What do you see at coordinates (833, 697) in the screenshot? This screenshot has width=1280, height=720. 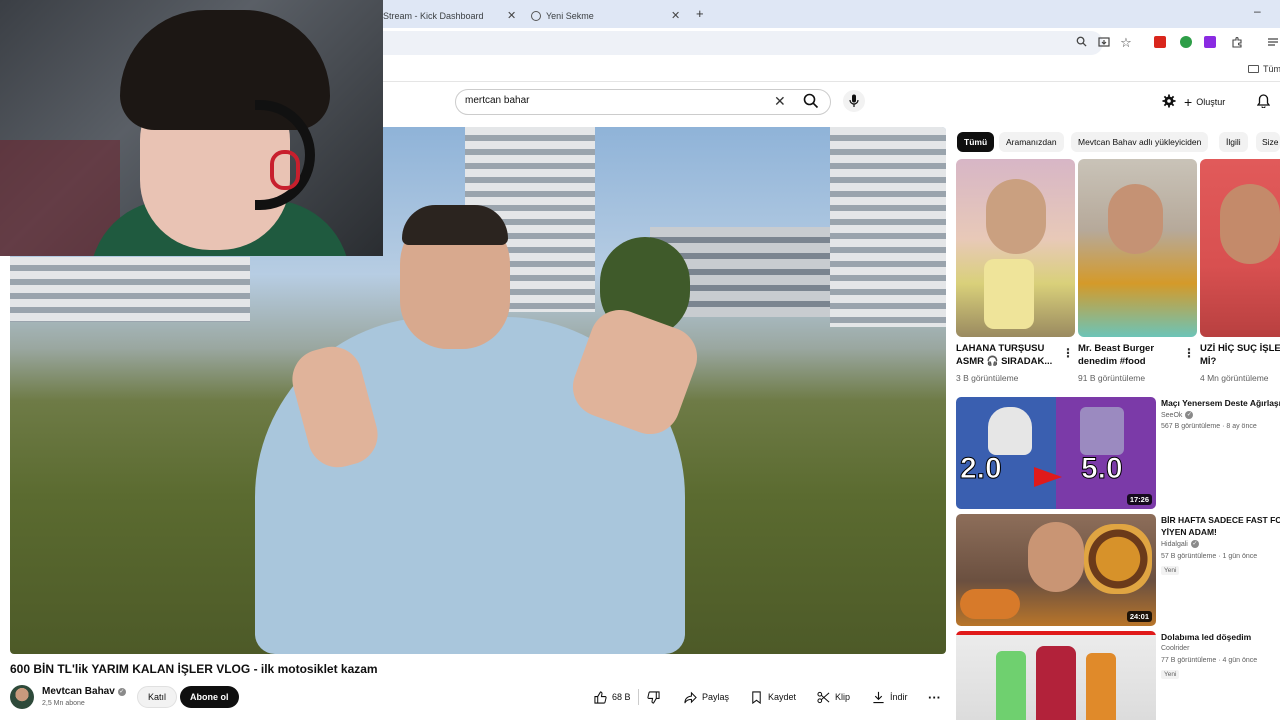 I see `clip-button: Klip` at bounding box center [833, 697].